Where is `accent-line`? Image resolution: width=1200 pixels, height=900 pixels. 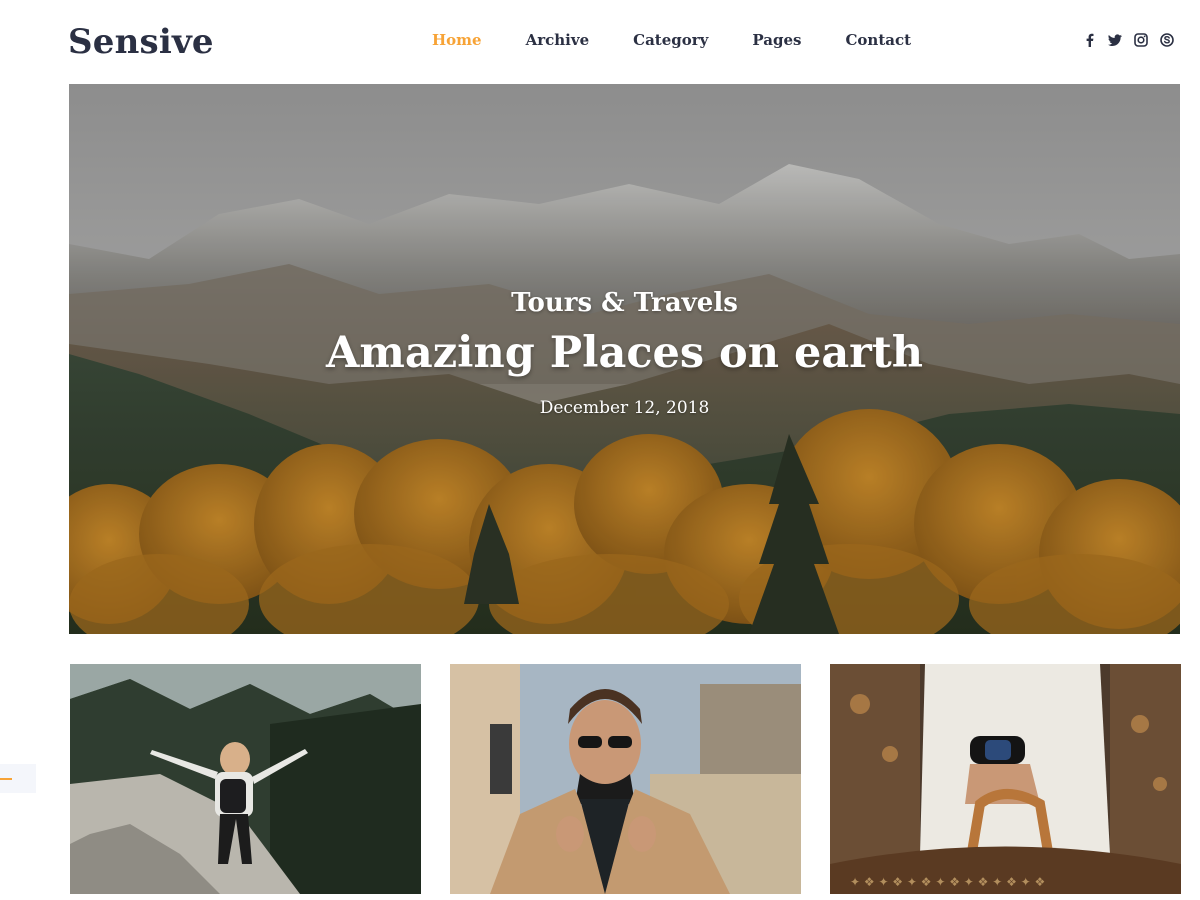
accent-line is located at coordinates (6, 779).